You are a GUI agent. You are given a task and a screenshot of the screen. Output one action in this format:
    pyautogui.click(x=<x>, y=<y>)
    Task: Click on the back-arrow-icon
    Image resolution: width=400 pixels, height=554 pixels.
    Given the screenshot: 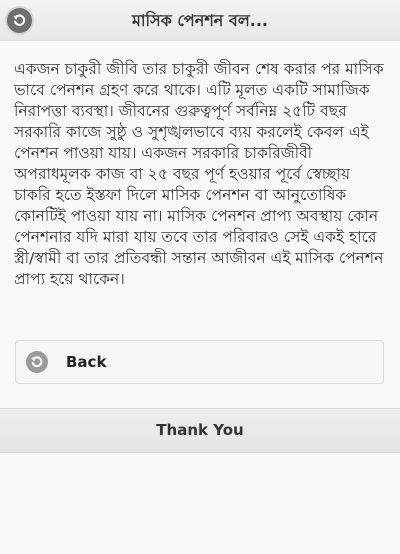 What is the action you would take?
    pyautogui.click(x=37, y=362)
    